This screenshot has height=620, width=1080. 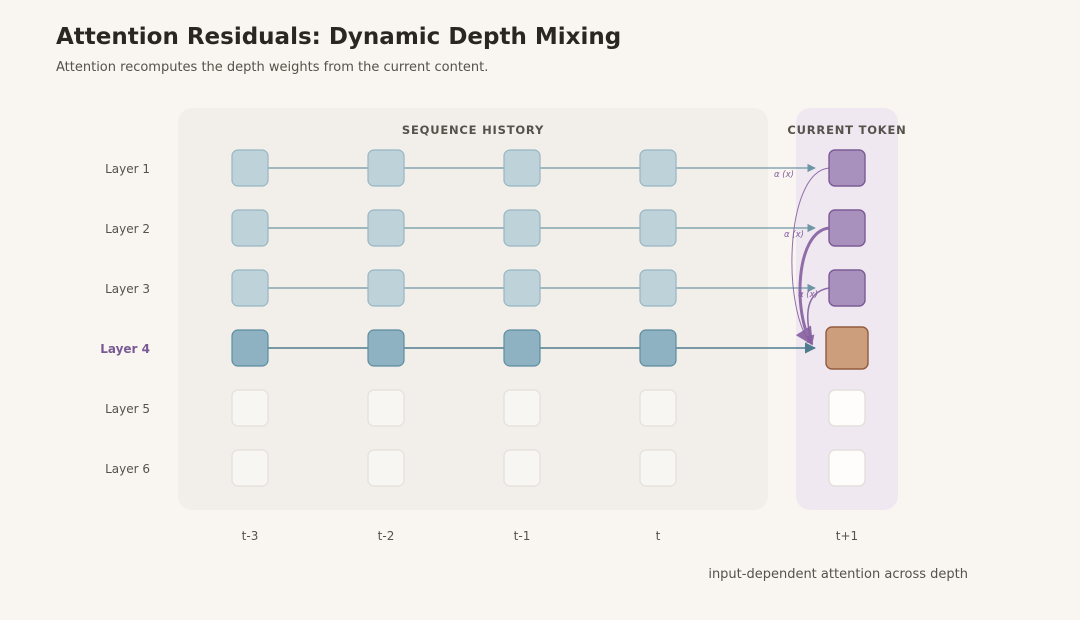 What do you see at coordinates (658, 536) in the screenshot?
I see `column-label-4: t` at bounding box center [658, 536].